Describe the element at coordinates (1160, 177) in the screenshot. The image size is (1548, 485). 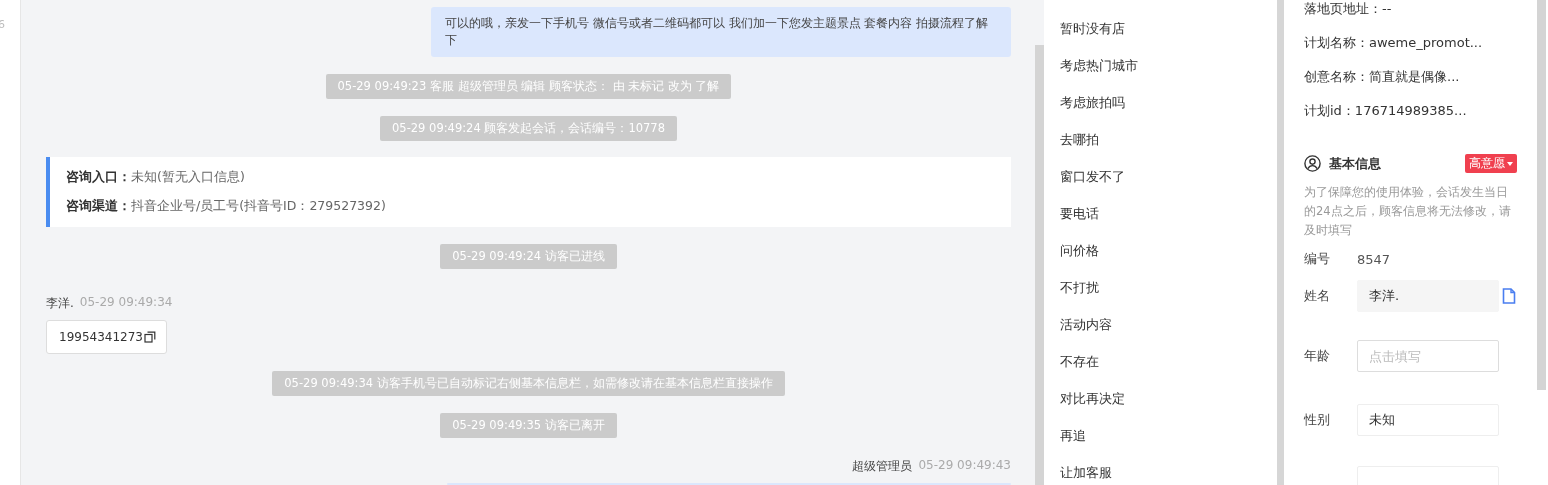
I see `quick-reply-item: 窗口发不了` at that location.